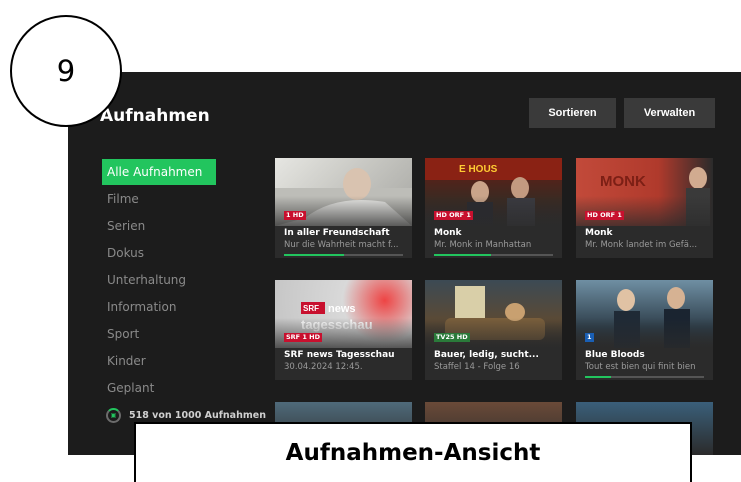 This screenshot has height=482, width=741. What do you see at coordinates (640, 367) in the screenshot?
I see `recording-subtitle: Tout est bien qui finit bien` at bounding box center [640, 367].